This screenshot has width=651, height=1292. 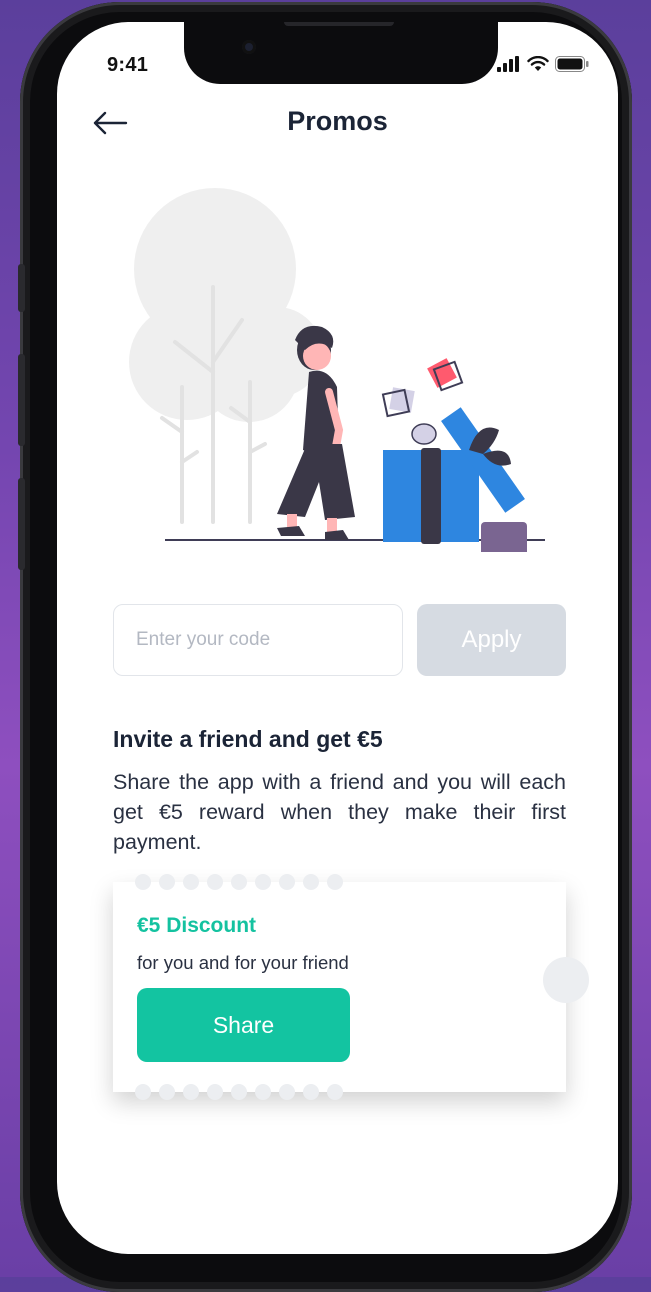 What do you see at coordinates (248, 739) in the screenshot?
I see `invite-title: Invite a friend and get €5` at bounding box center [248, 739].